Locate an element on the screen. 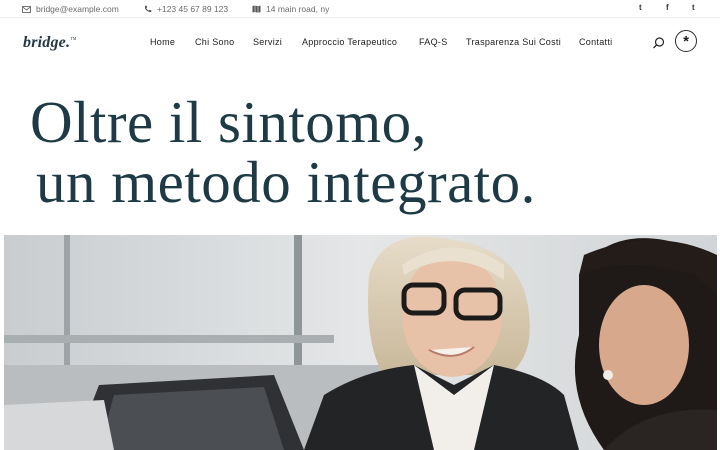 The height and width of the screenshot is (450, 720). phone-icon is located at coordinates (148, 9).